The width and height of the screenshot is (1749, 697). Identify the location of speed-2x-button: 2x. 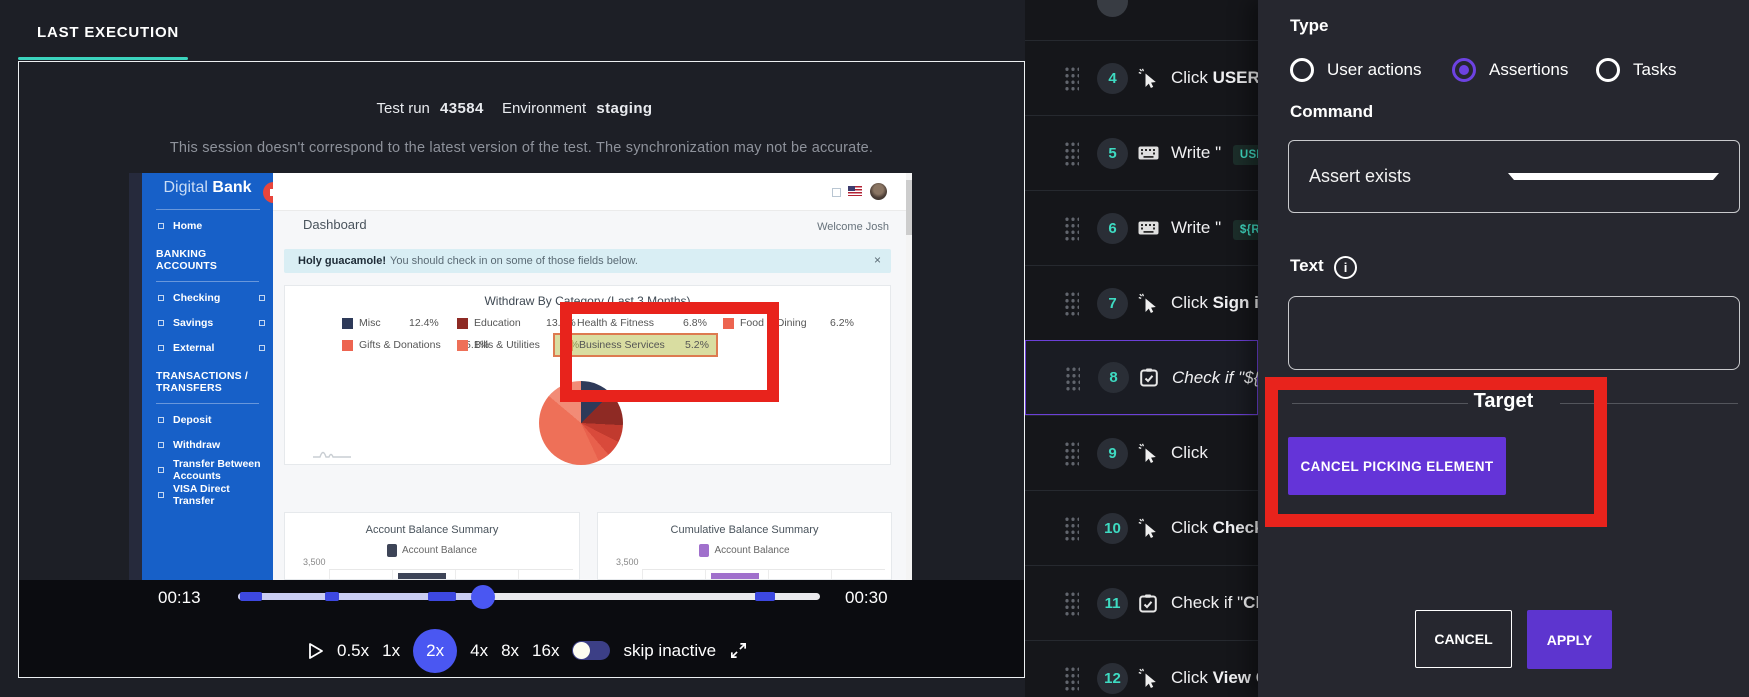
(435, 650).